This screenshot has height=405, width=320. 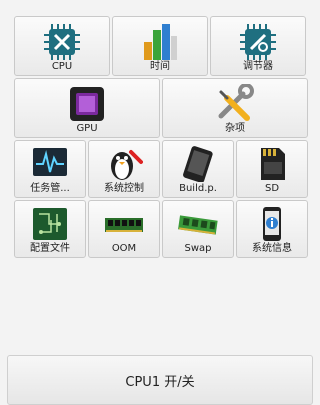 I want to click on cpu-tile: CPU, so click(x=62, y=46).